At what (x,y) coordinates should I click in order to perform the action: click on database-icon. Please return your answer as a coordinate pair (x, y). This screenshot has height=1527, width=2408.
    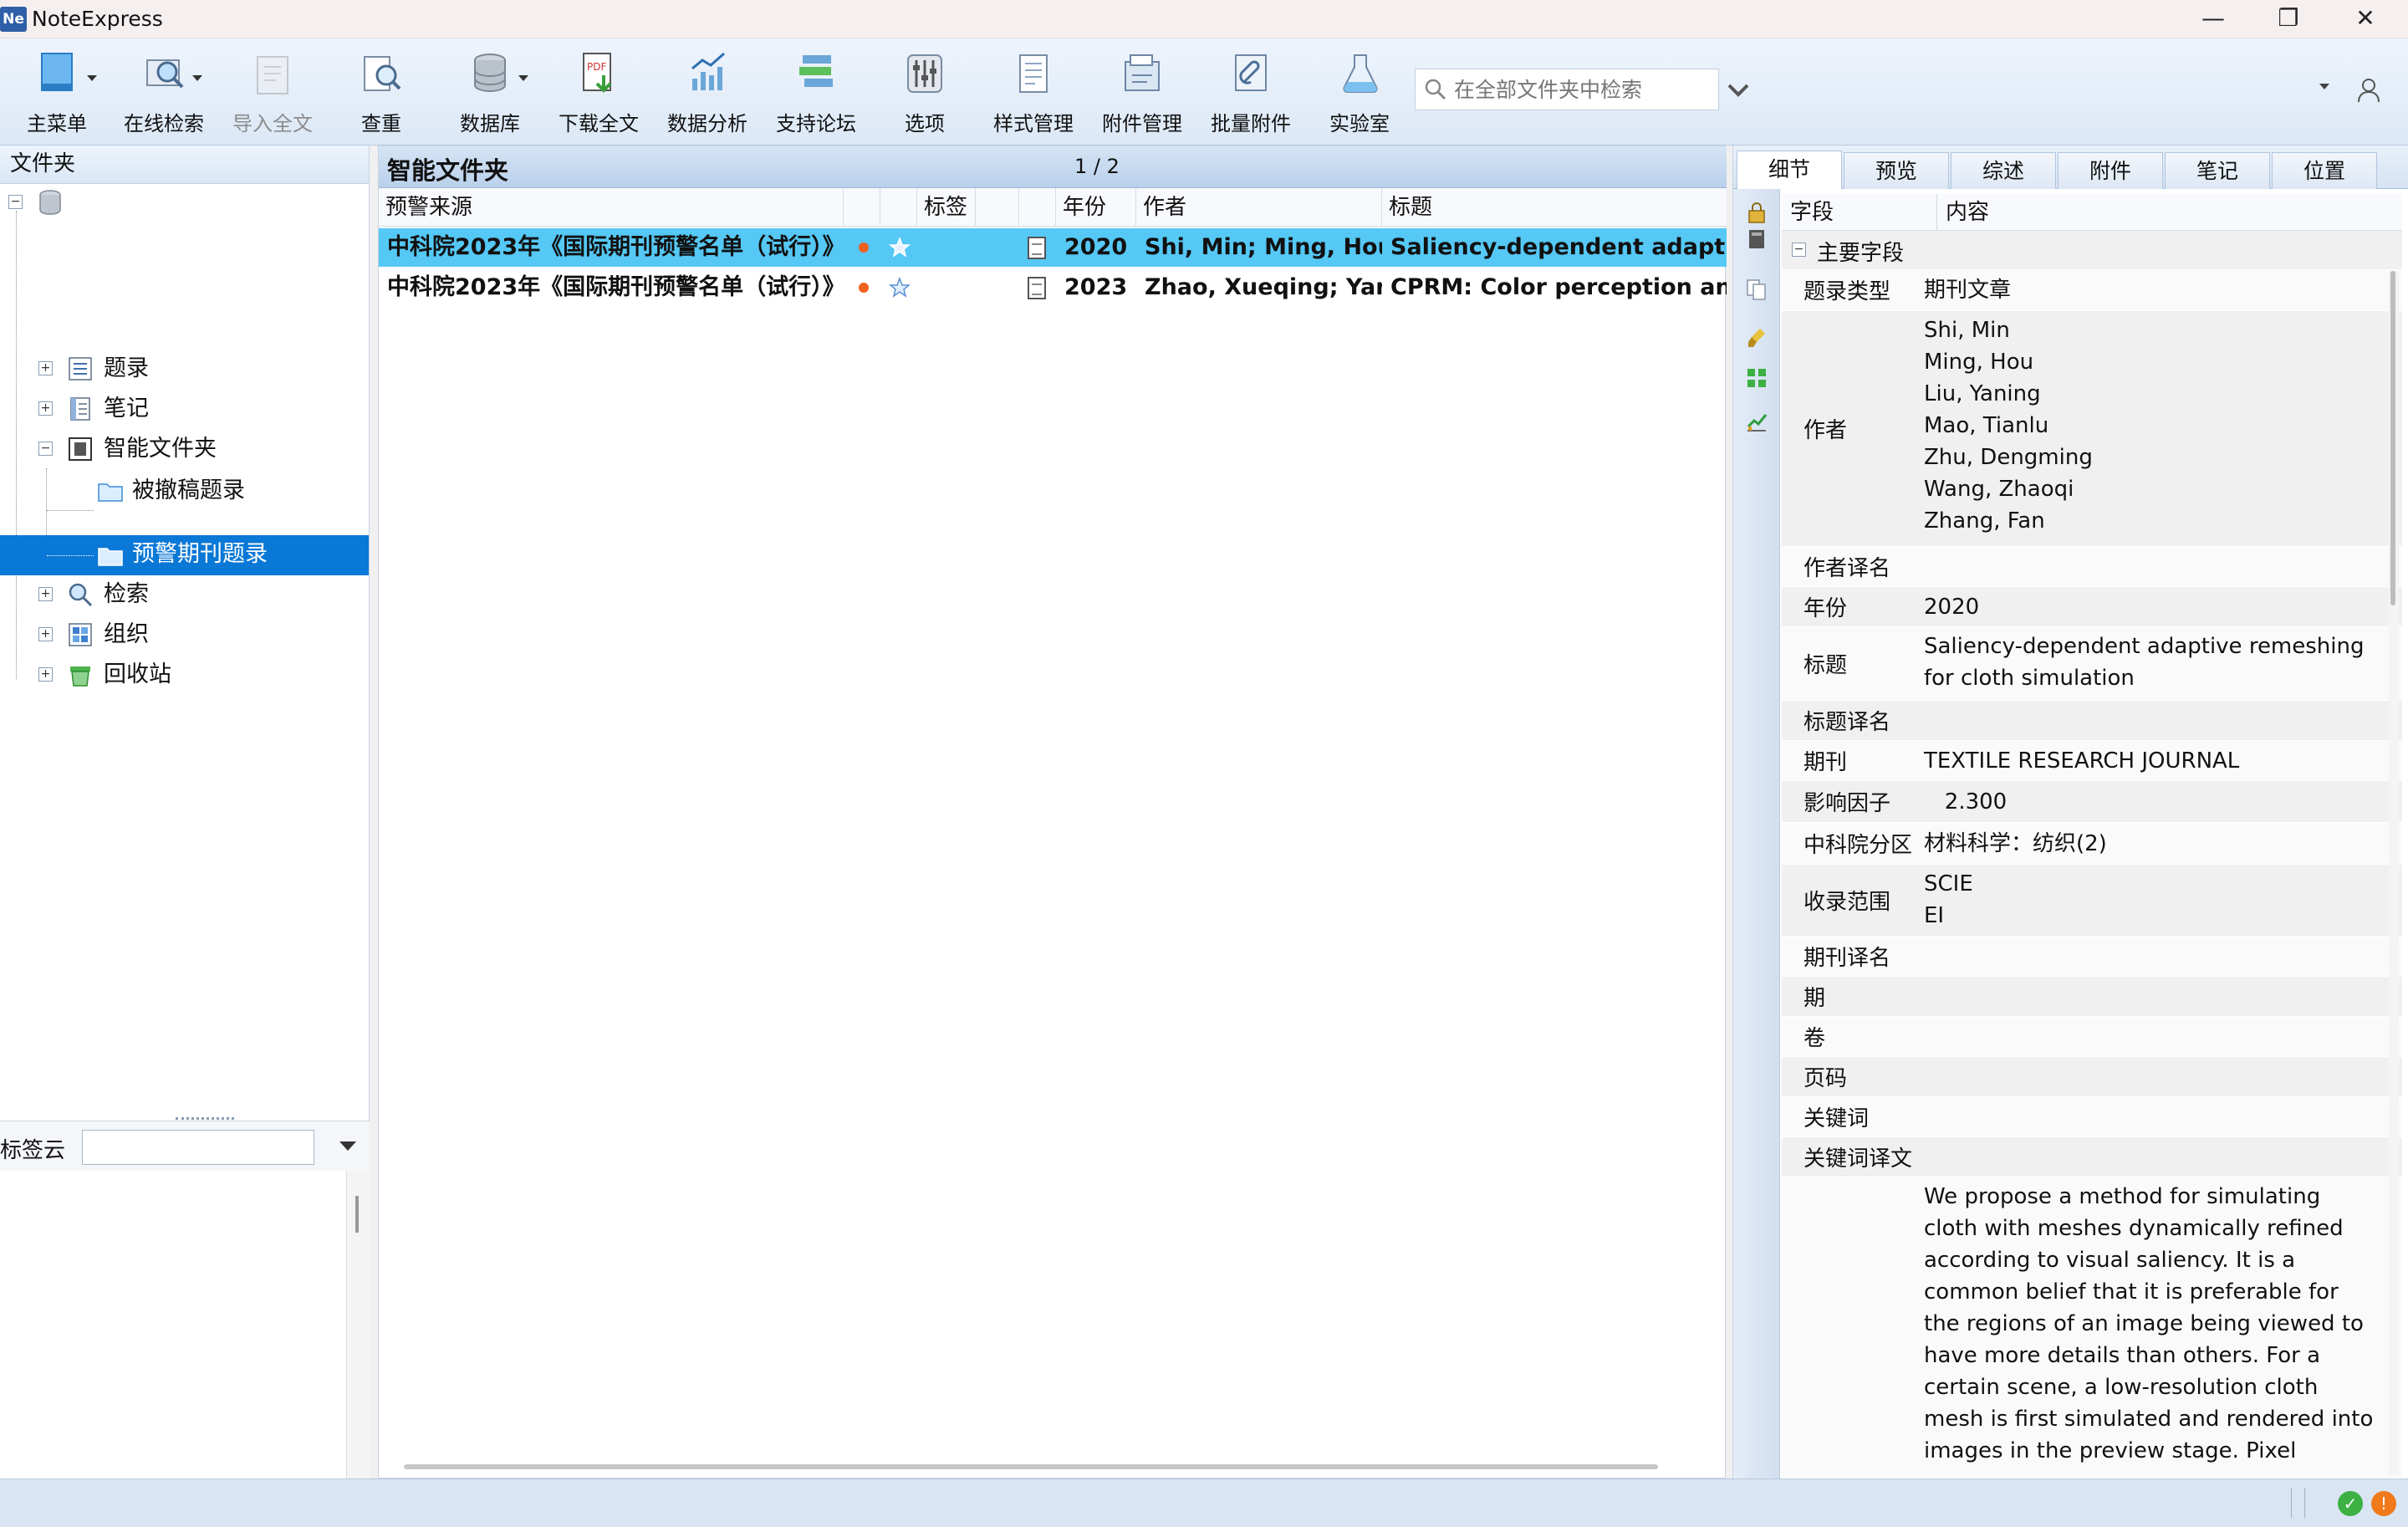
    Looking at the image, I should click on (50, 203).